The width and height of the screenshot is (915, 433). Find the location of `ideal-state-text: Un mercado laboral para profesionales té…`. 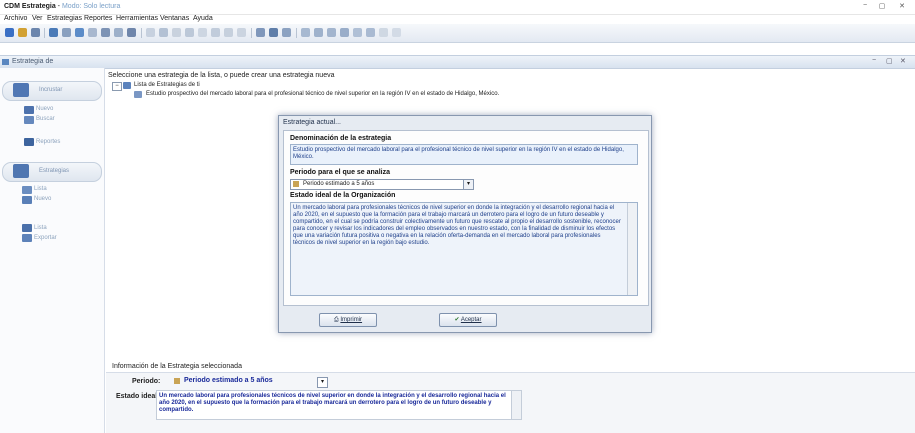

ideal-state-text: Un mercado laboral para profesionales té… is located at coordinates (457, 225).